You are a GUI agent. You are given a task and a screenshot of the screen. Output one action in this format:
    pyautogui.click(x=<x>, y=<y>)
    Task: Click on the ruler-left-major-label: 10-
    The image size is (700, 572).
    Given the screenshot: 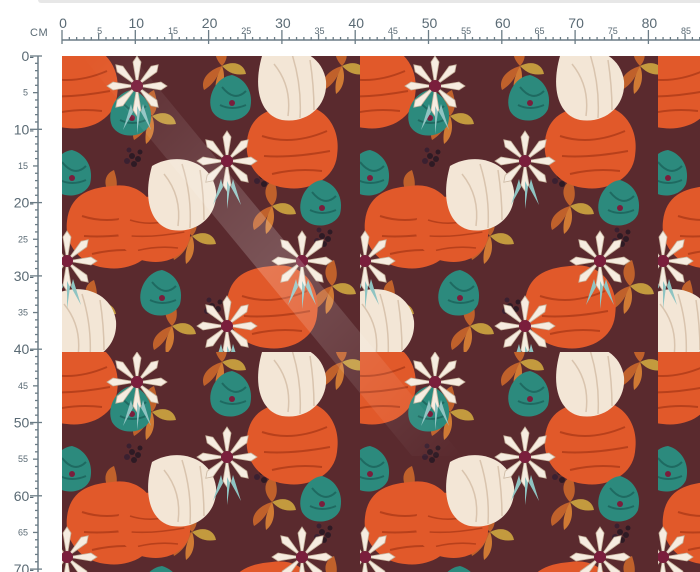 What is the action you would take?
    pyautogui.click(x=24, y=129)
    